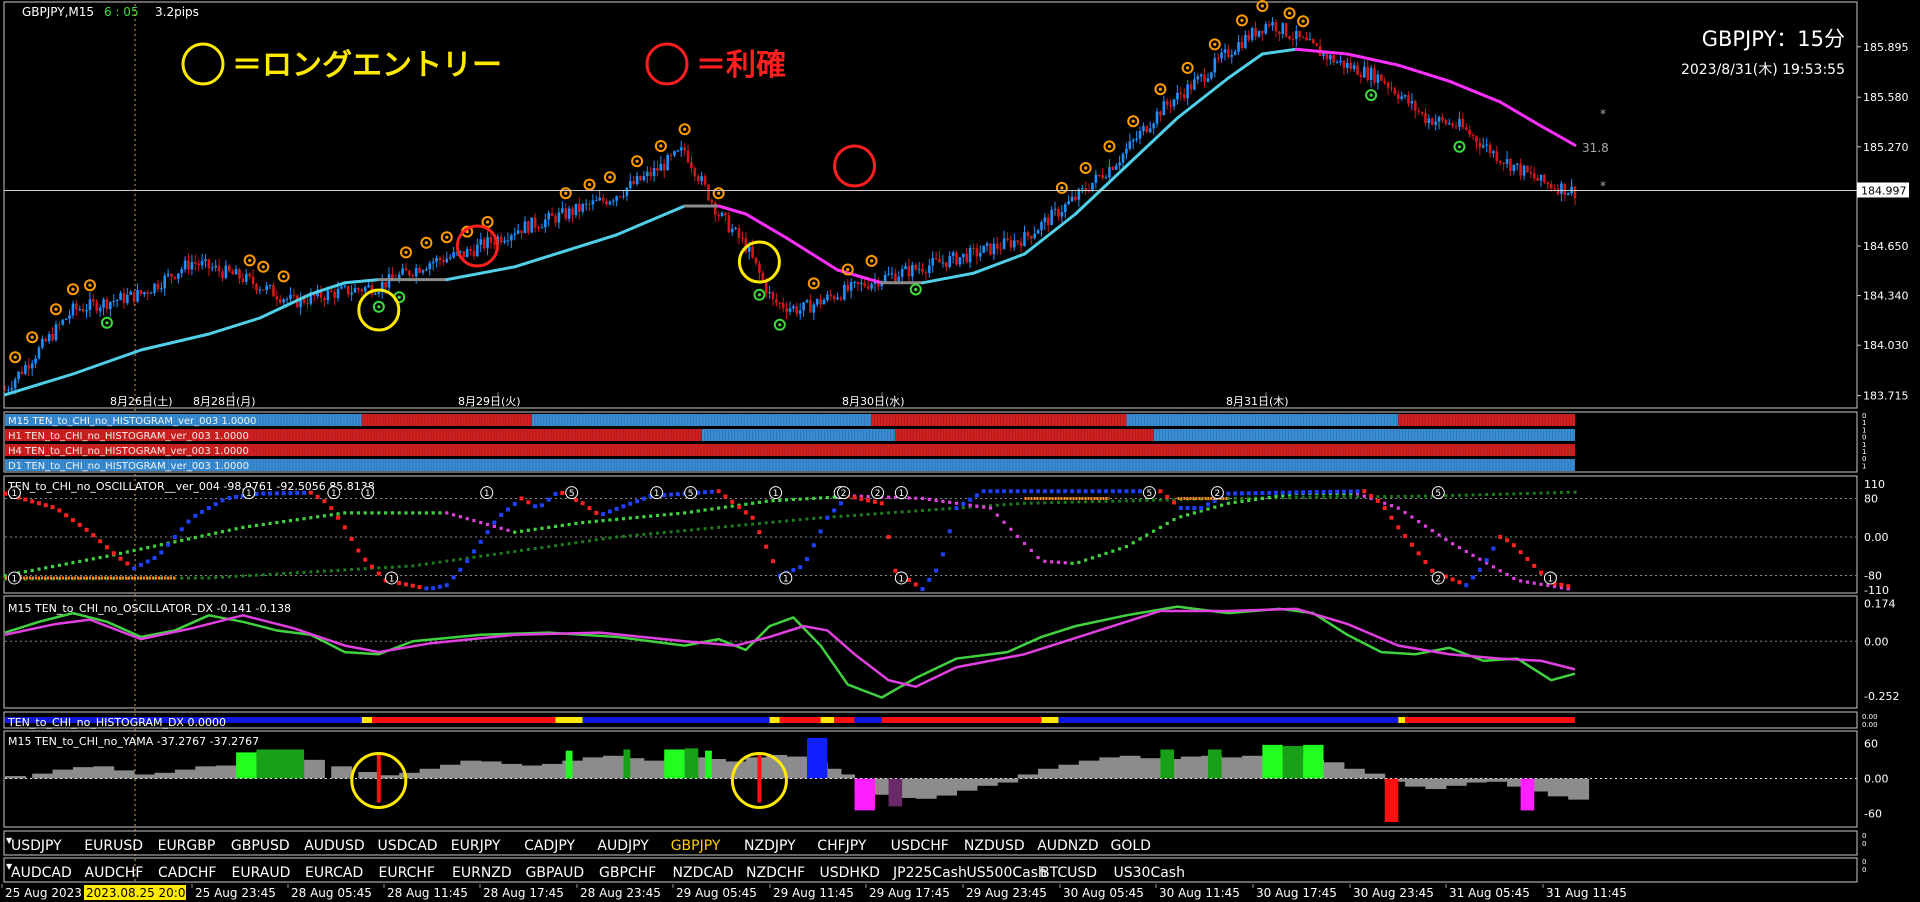 This screenshot has width=1920, height=902. What do you see at coordinates (775, 873) in the screenshot?
I see `symbol-nzdchf: NZDCHF` at bounding box center [775, 873].